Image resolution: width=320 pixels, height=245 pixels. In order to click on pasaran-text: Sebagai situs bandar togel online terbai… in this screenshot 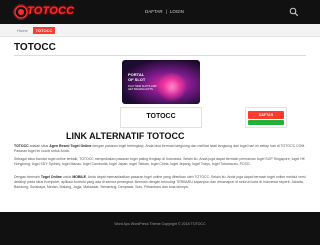, I will do `click(160, 162)`.